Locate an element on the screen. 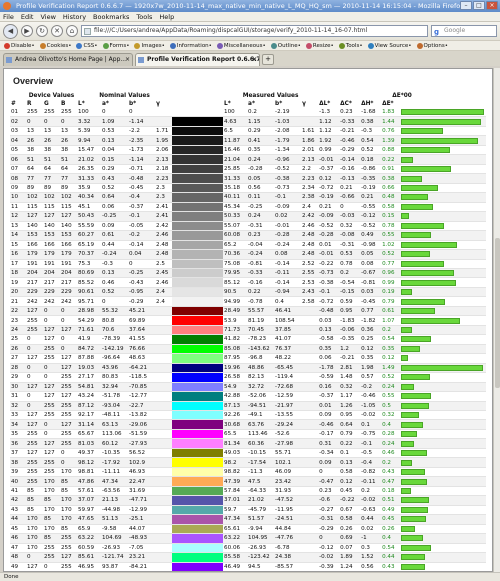  vertical-scrollbar is located at coordinates (496, 320).